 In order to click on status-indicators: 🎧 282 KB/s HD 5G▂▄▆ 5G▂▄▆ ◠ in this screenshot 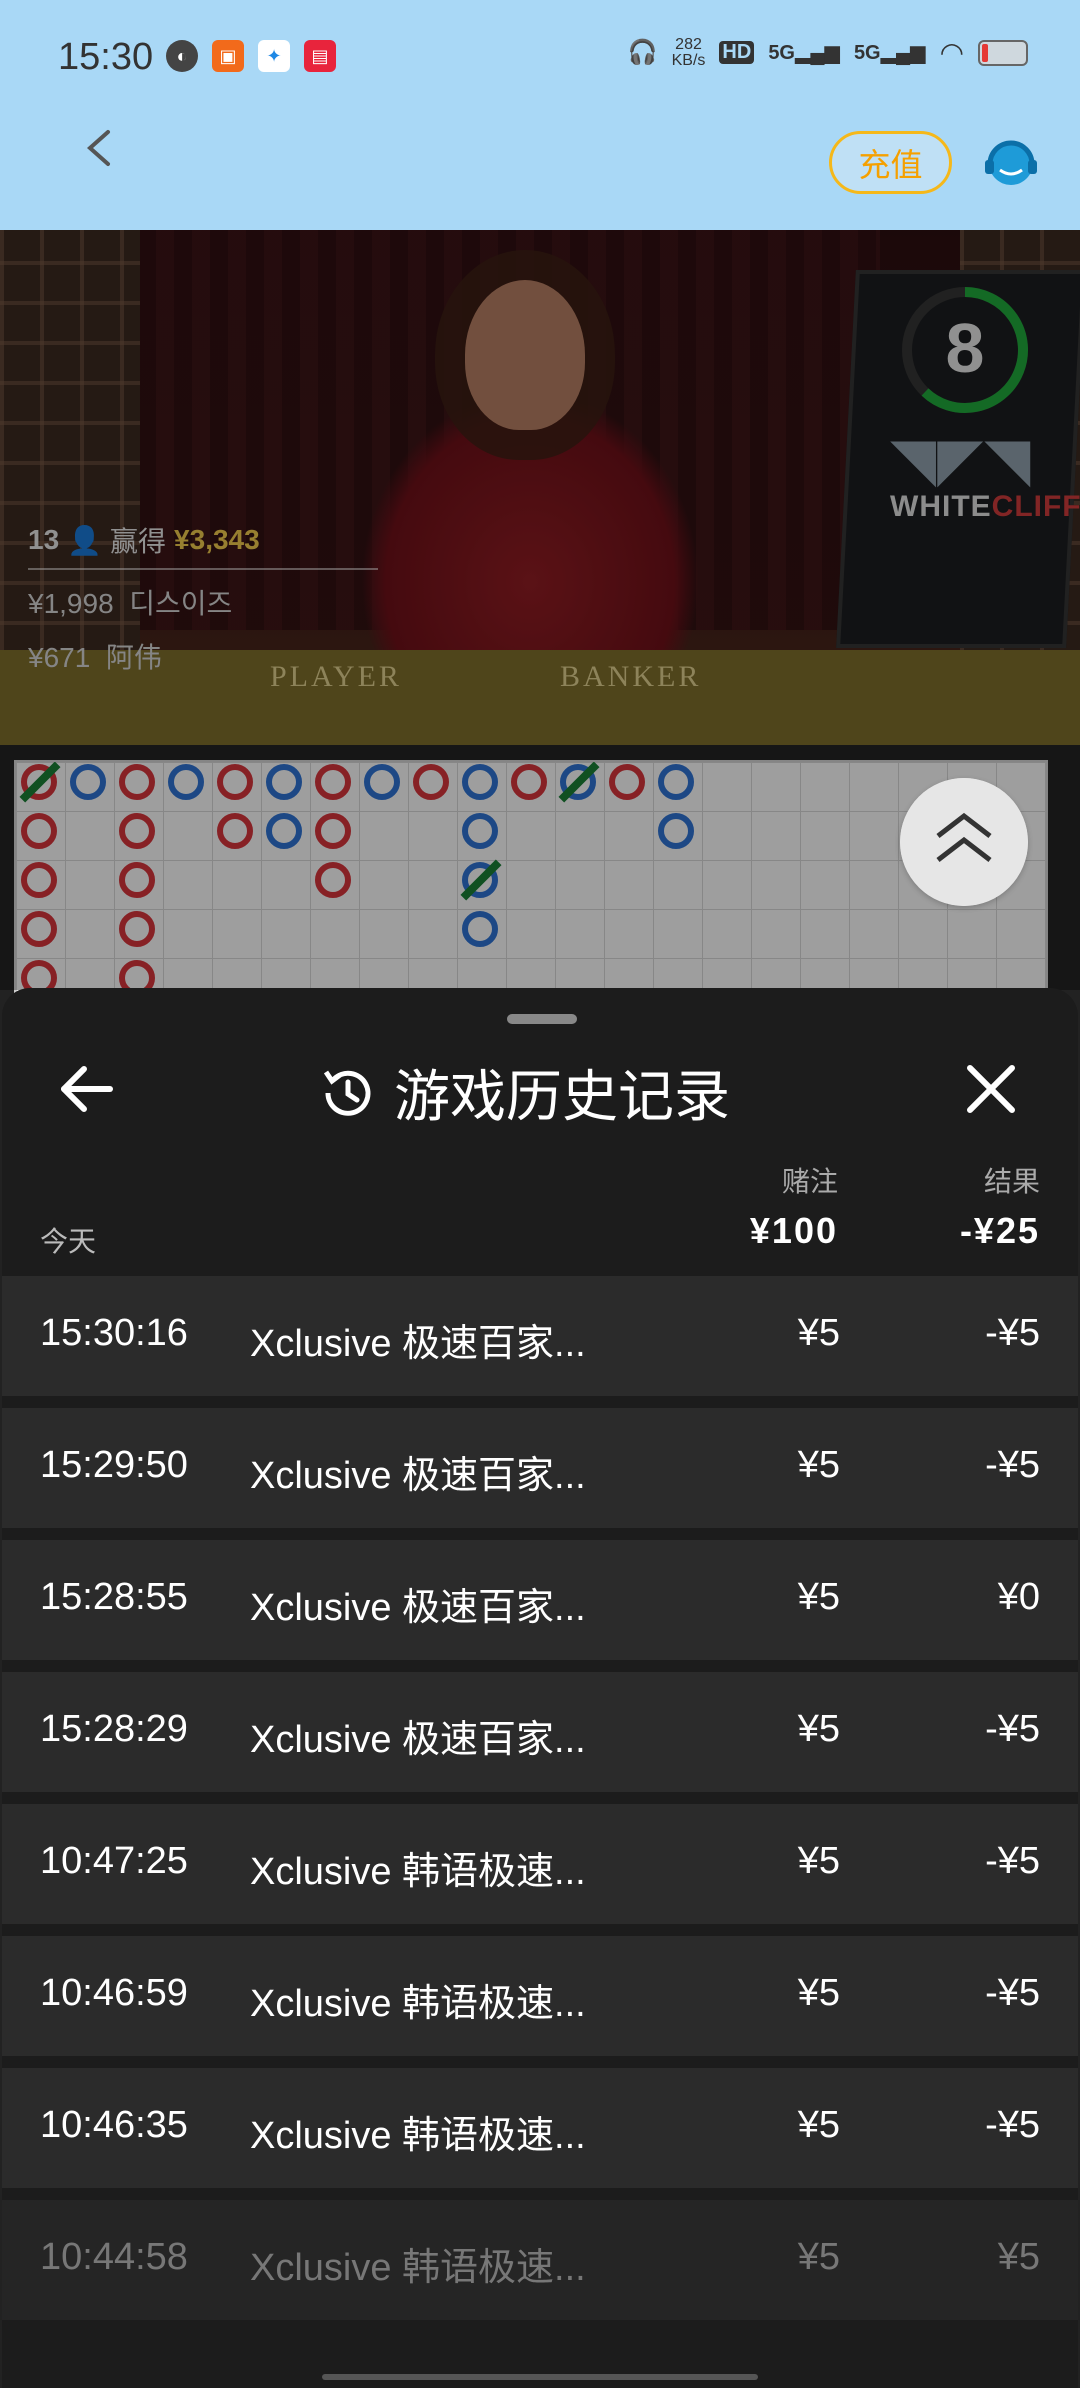, I will do `click(828, 52)`.